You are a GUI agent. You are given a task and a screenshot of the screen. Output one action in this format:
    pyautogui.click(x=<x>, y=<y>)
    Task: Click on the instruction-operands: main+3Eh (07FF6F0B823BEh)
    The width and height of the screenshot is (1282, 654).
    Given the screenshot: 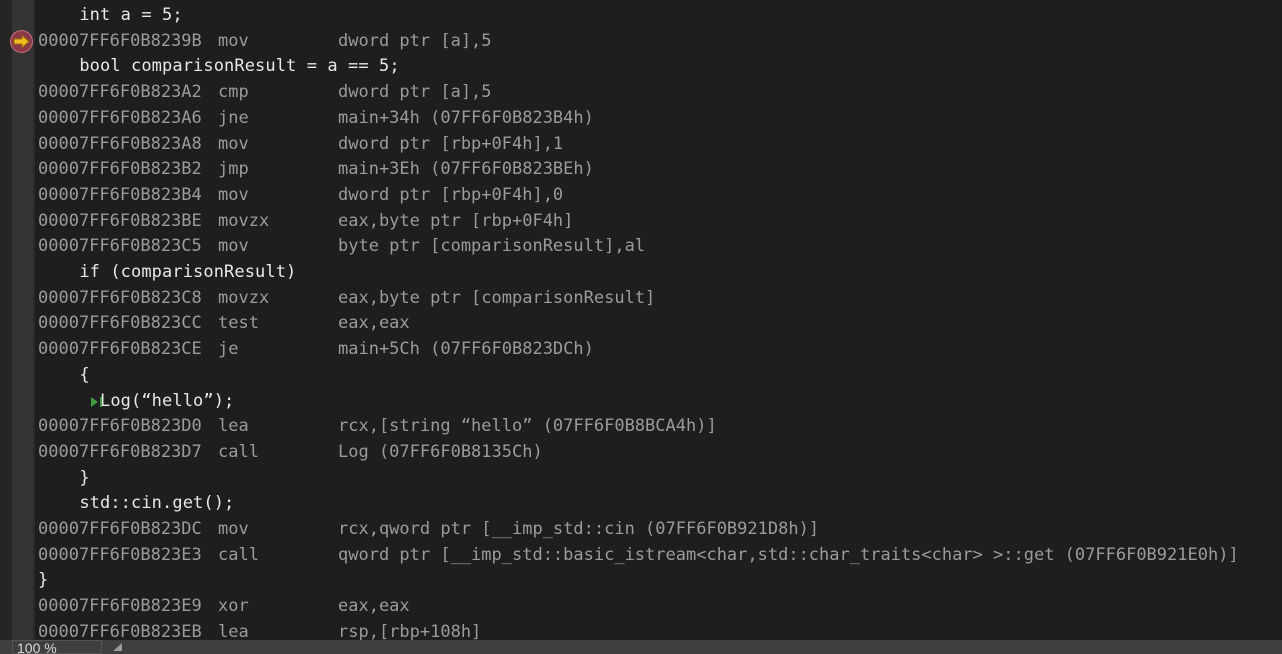 What is the action you would take?
    pyautogui.click(x=466, y=169)
    